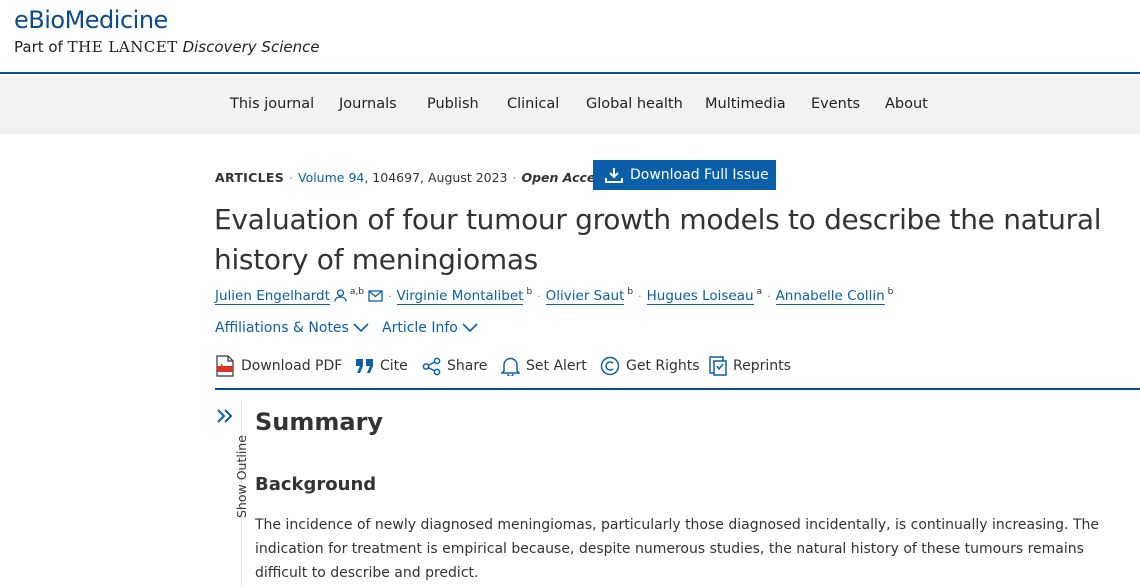  I want to click on background-heading: Background, so click(316, 484).